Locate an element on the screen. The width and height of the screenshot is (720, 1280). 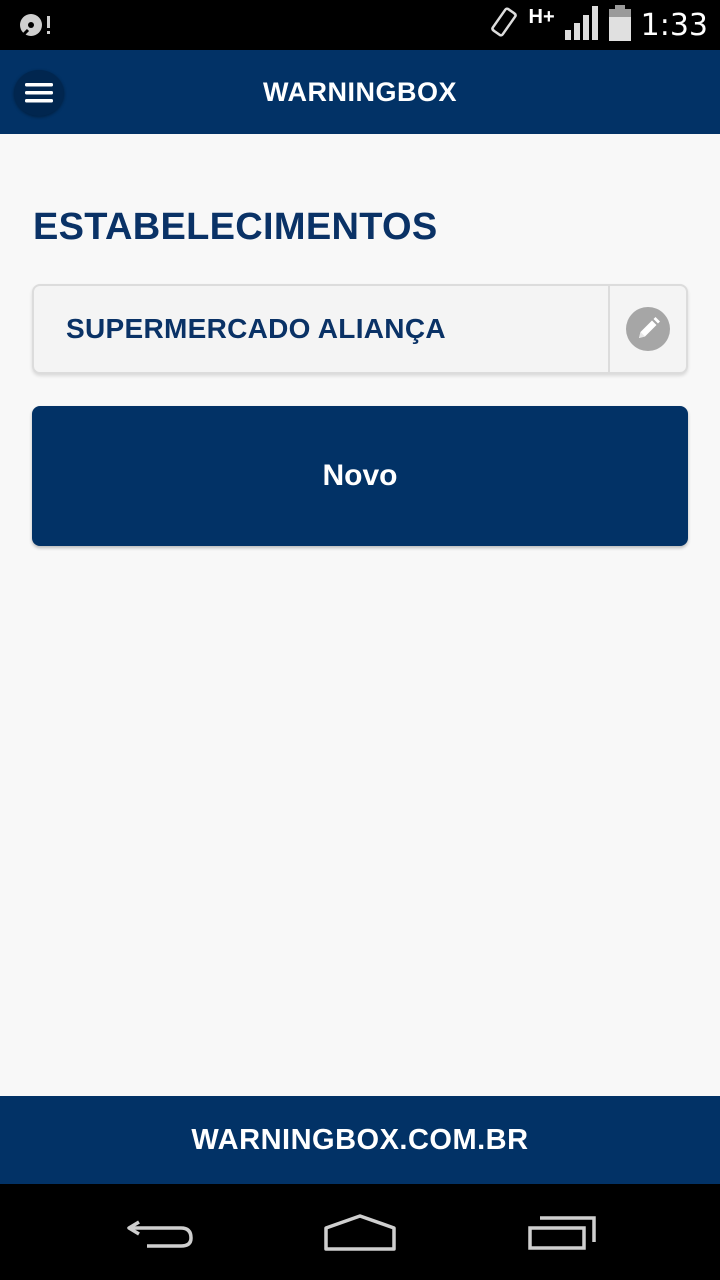
list-item: SUPERMERCADO ALIANÇA is located at coordinates (360, 329).